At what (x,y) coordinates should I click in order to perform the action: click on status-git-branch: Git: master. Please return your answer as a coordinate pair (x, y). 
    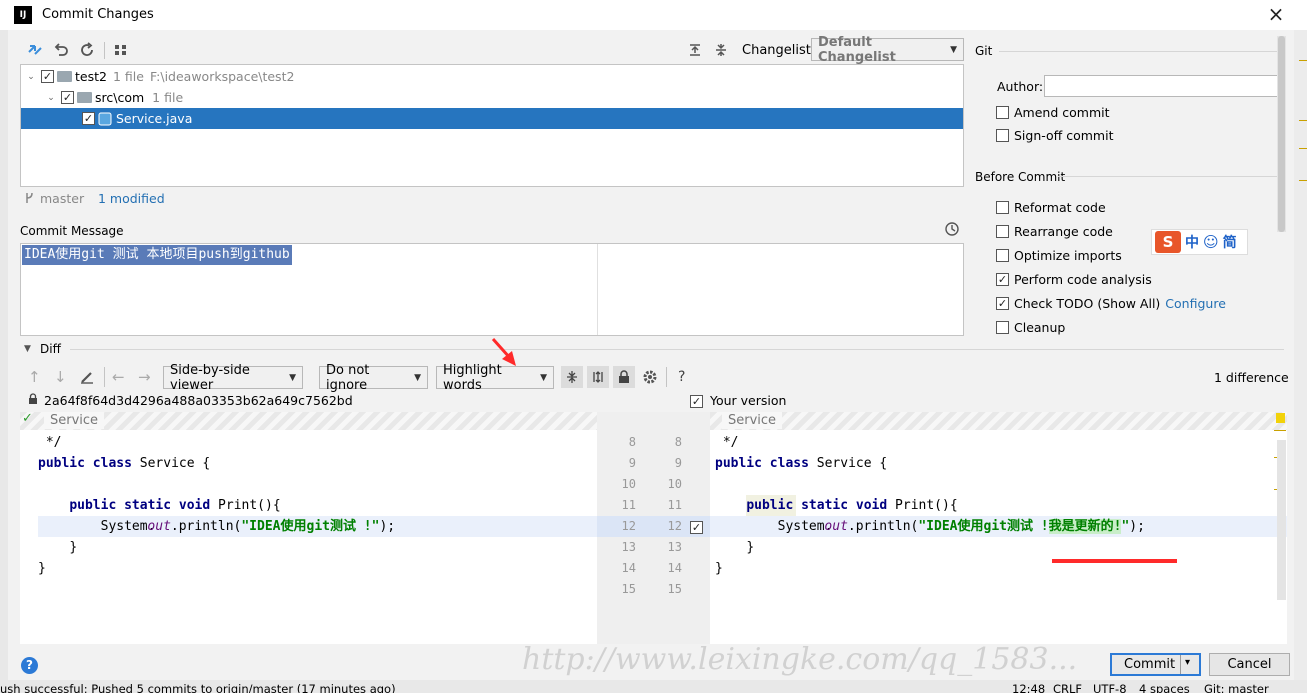
    Looking at the image, I should click on (1236, 687).